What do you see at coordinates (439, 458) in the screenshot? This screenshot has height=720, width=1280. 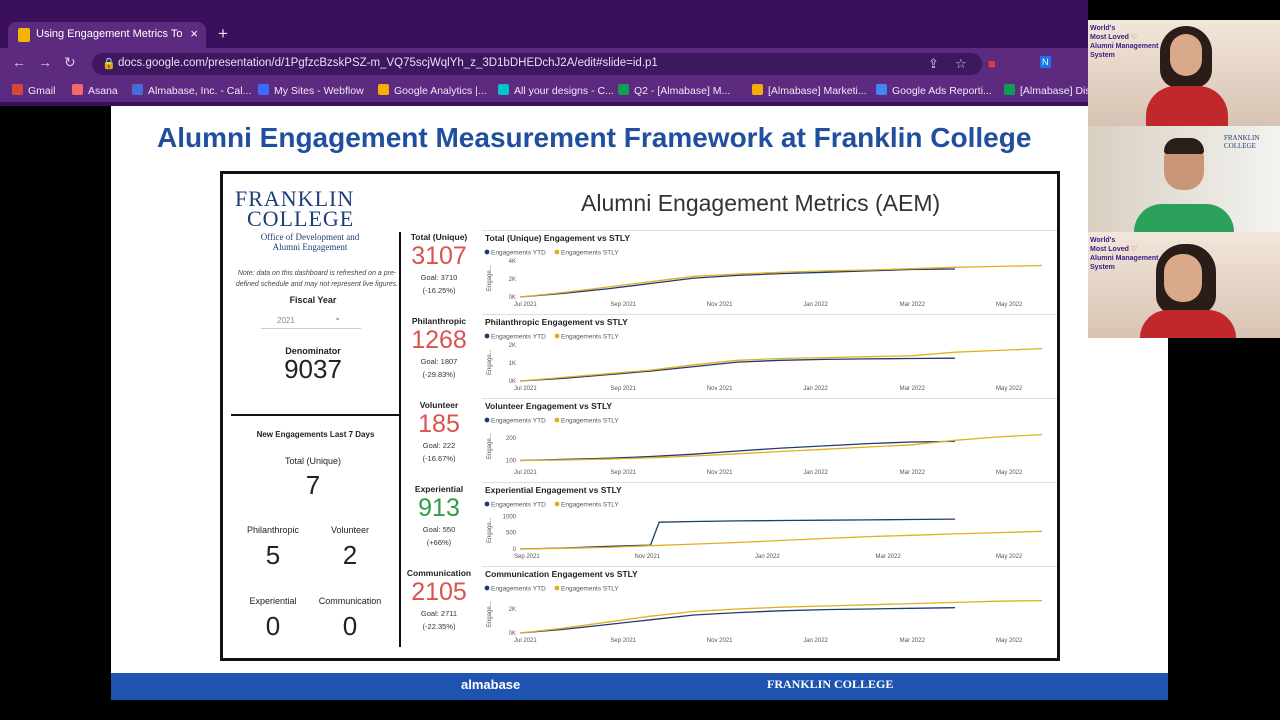 I see `kpi-volunteer-pct: (-16.67%)` at bounding box center [439, 458].